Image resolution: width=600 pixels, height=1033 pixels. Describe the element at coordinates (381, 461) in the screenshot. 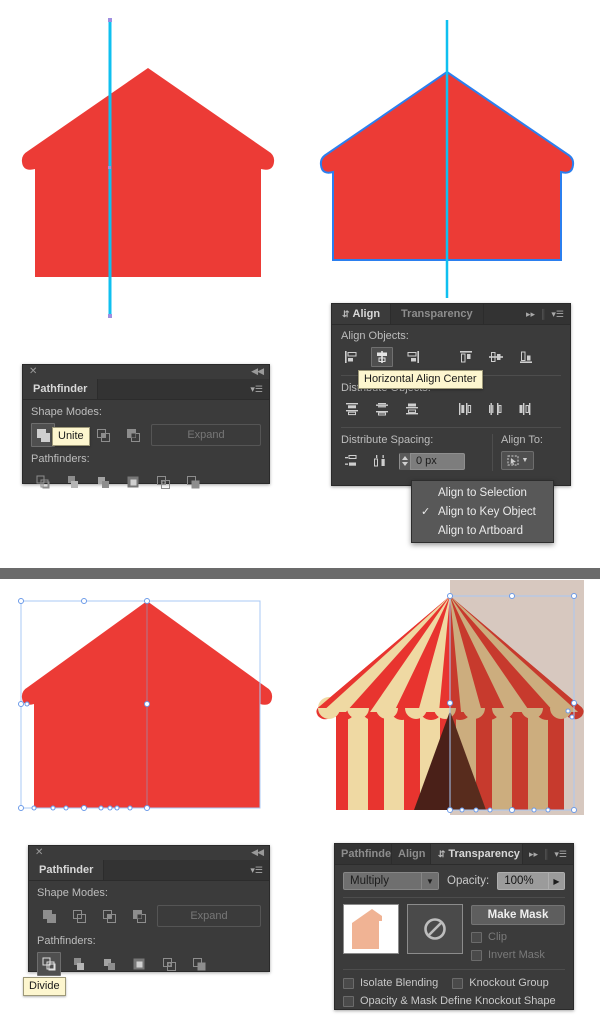

I see `horizontal-distribute-spacing-button` at that location.